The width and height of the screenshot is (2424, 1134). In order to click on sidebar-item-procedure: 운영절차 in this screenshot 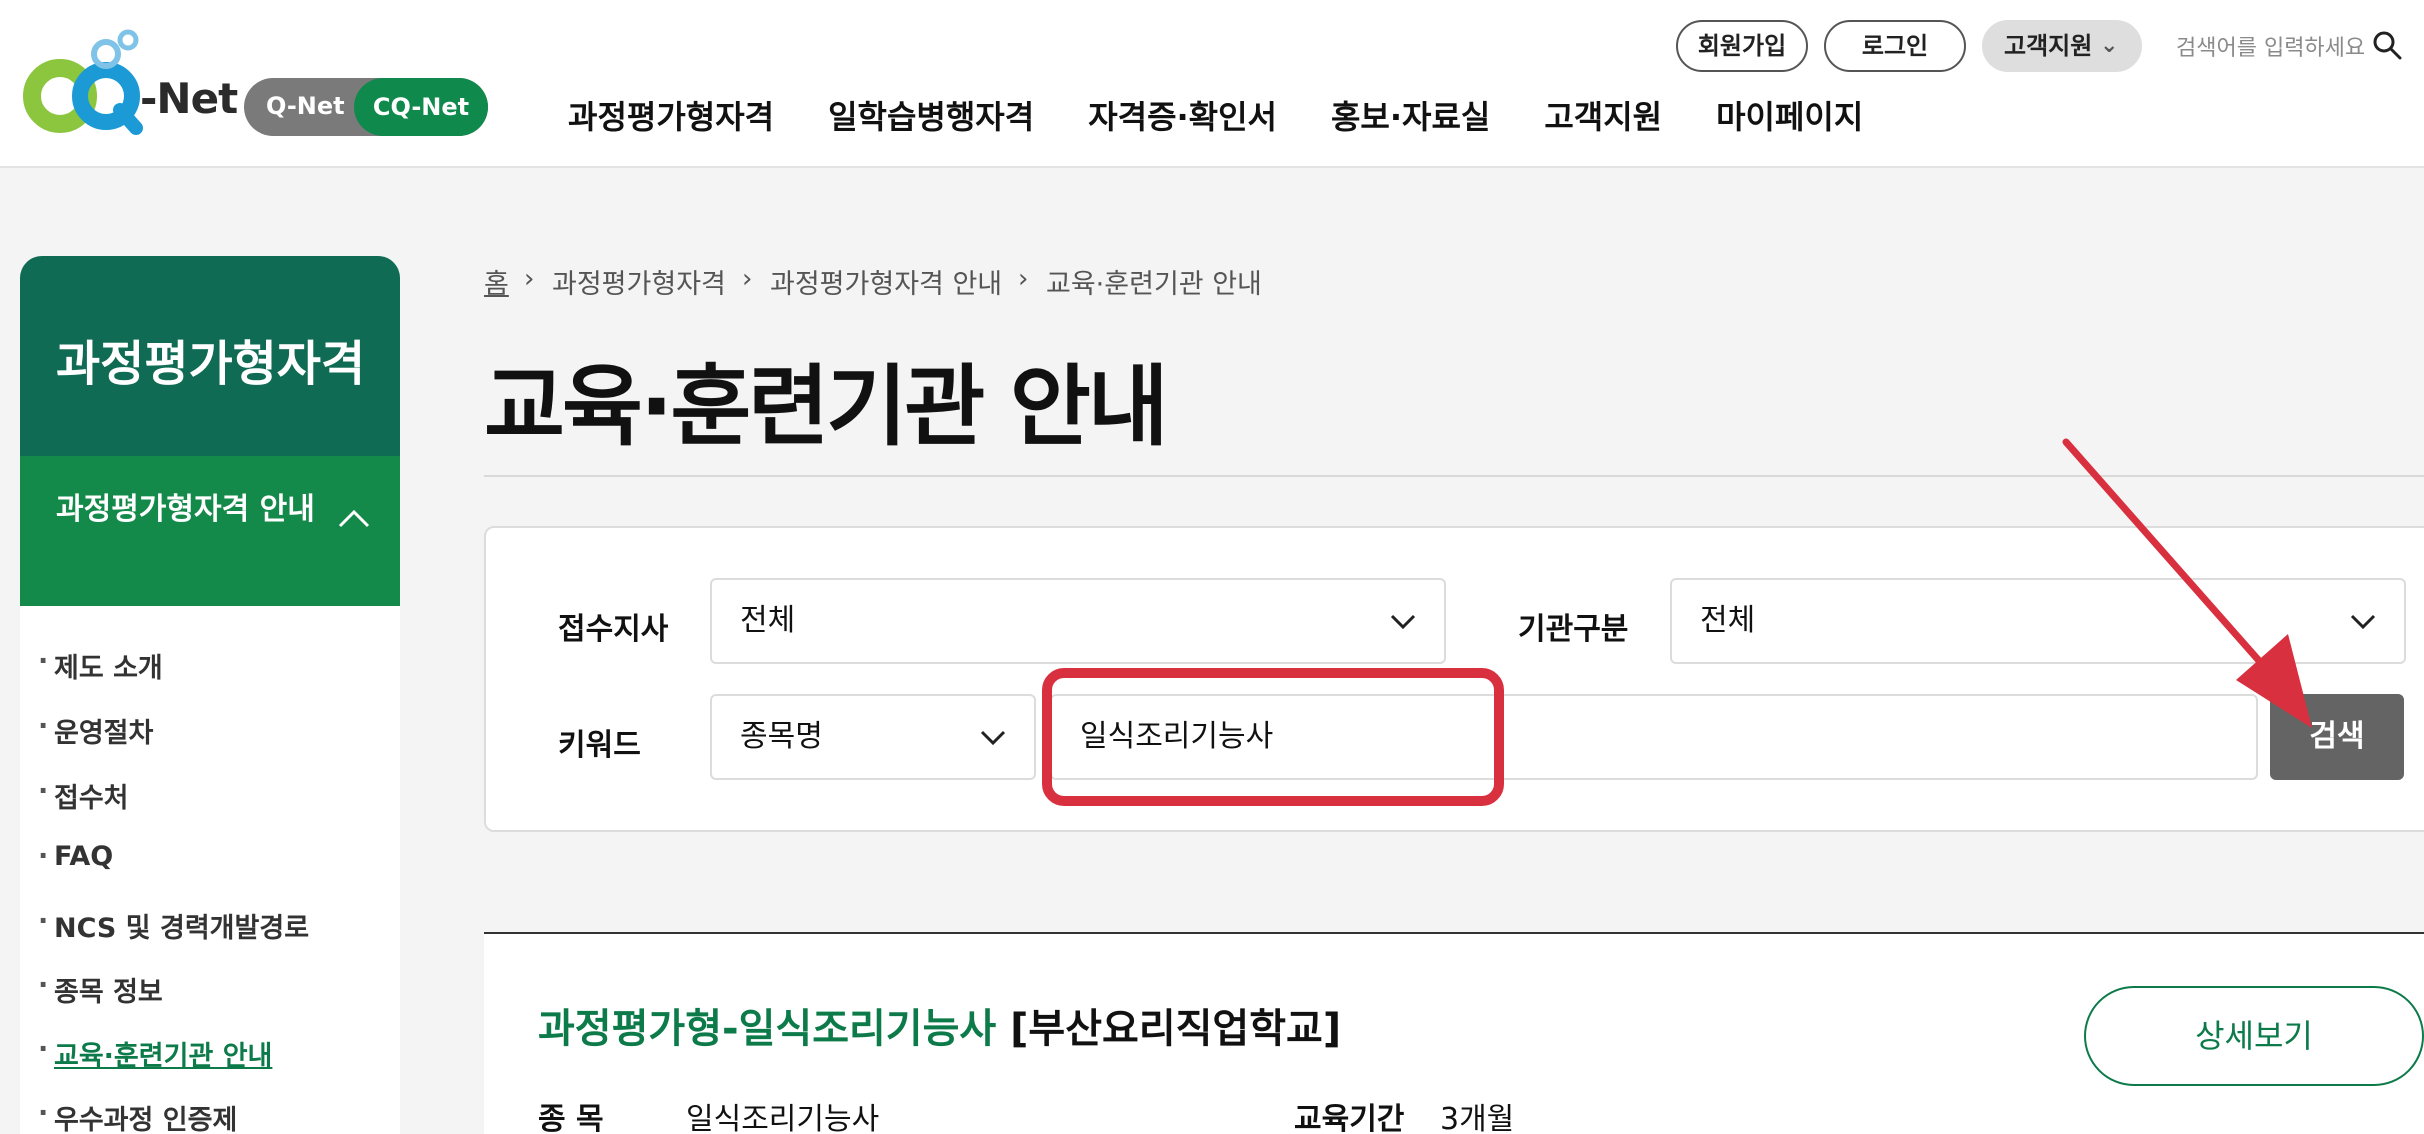, I will do `click(95, 730)`.